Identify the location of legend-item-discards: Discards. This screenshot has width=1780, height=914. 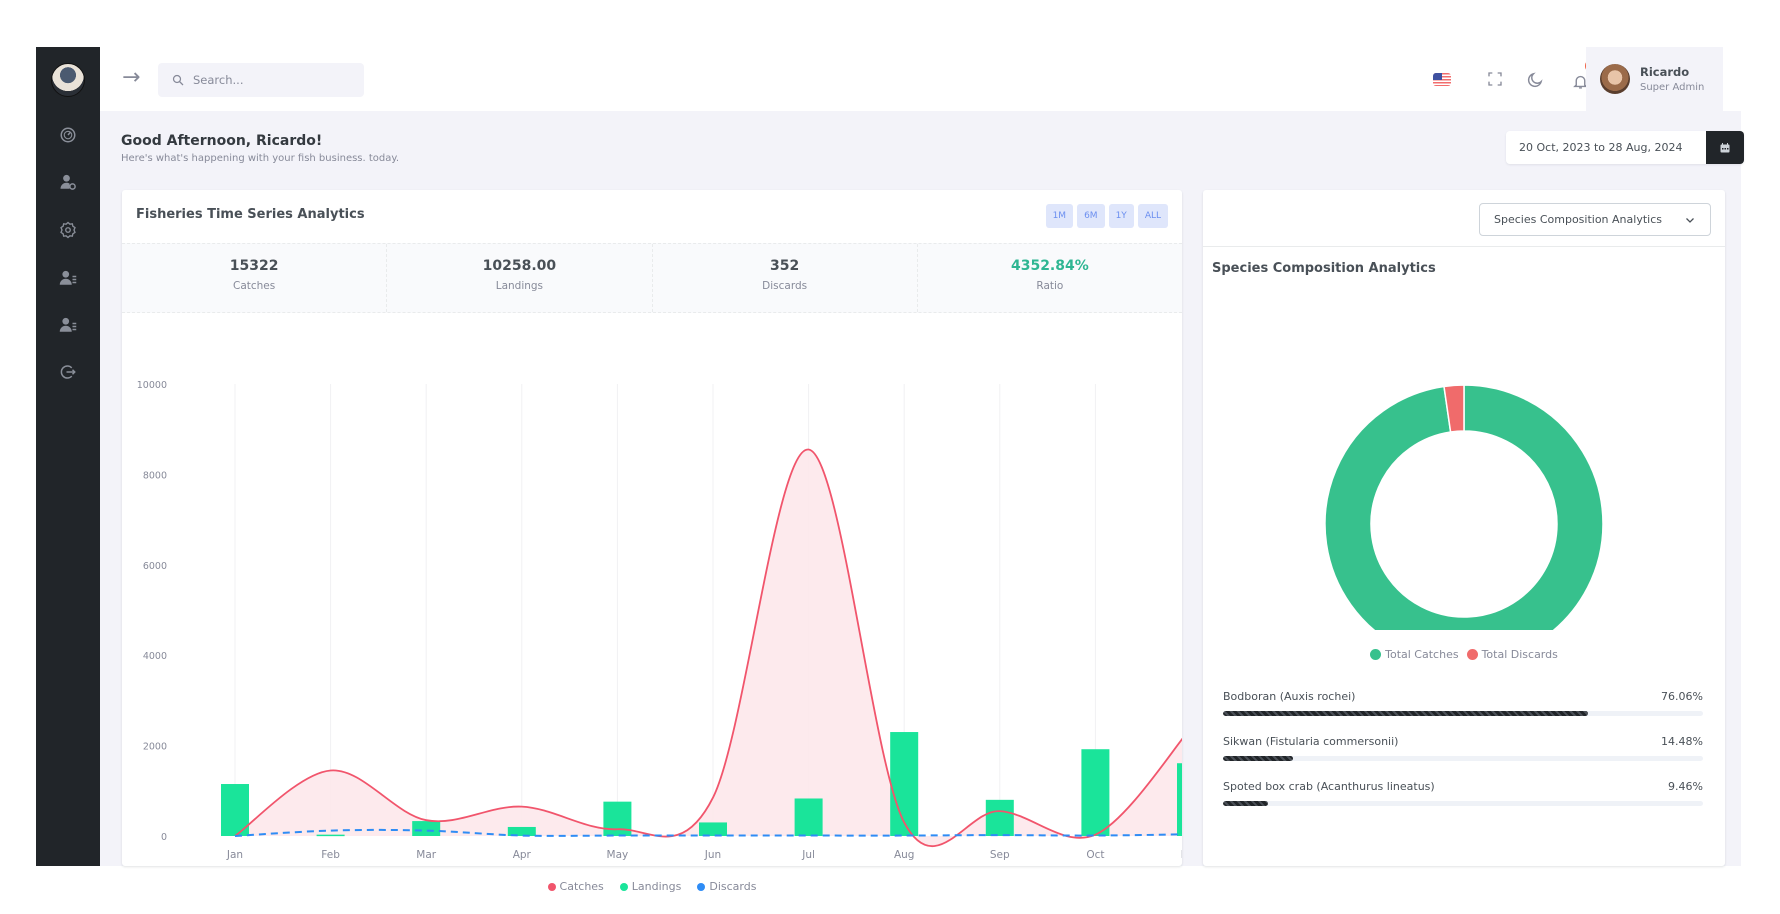
(726, 886).